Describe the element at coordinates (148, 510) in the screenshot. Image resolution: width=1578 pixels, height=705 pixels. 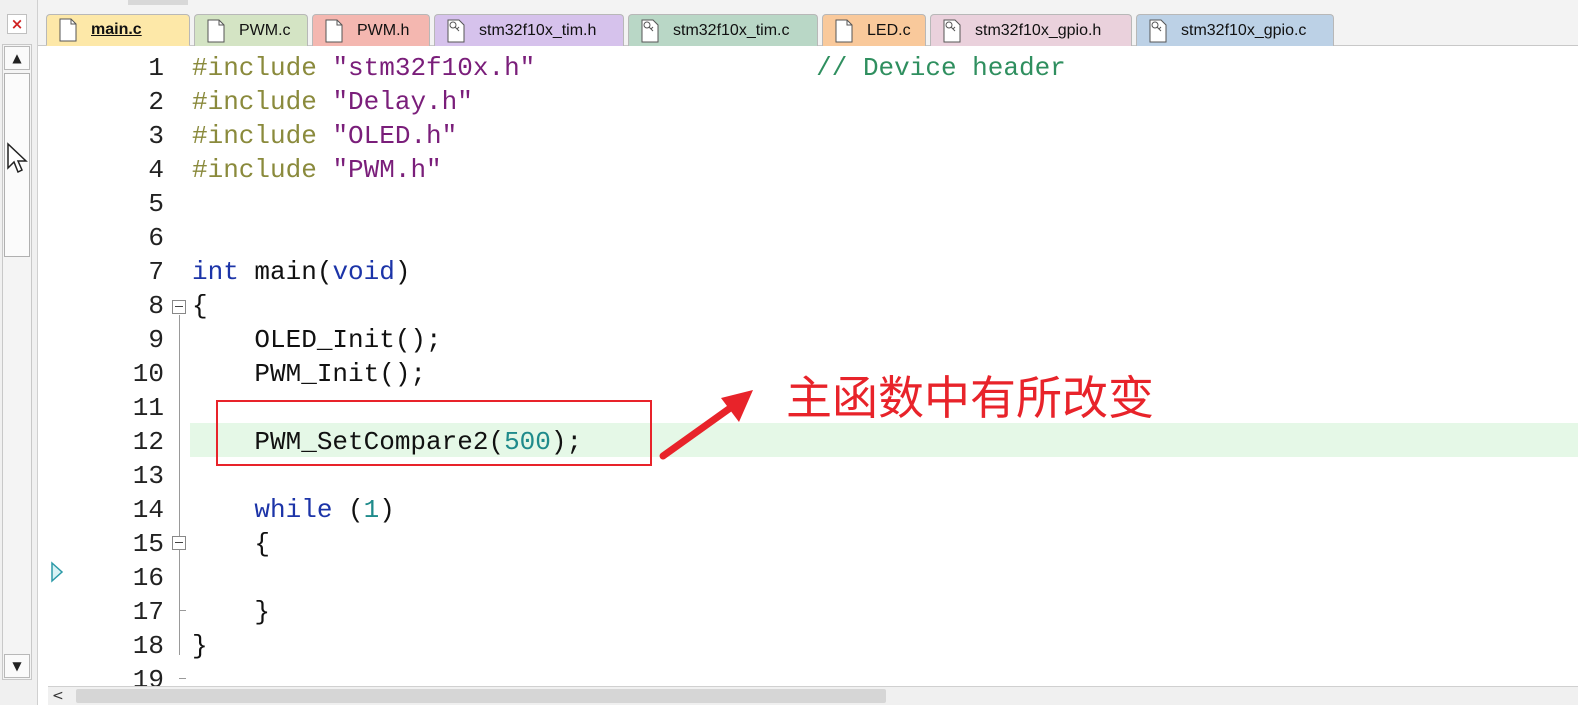
I see `line-number: 14` at that location.